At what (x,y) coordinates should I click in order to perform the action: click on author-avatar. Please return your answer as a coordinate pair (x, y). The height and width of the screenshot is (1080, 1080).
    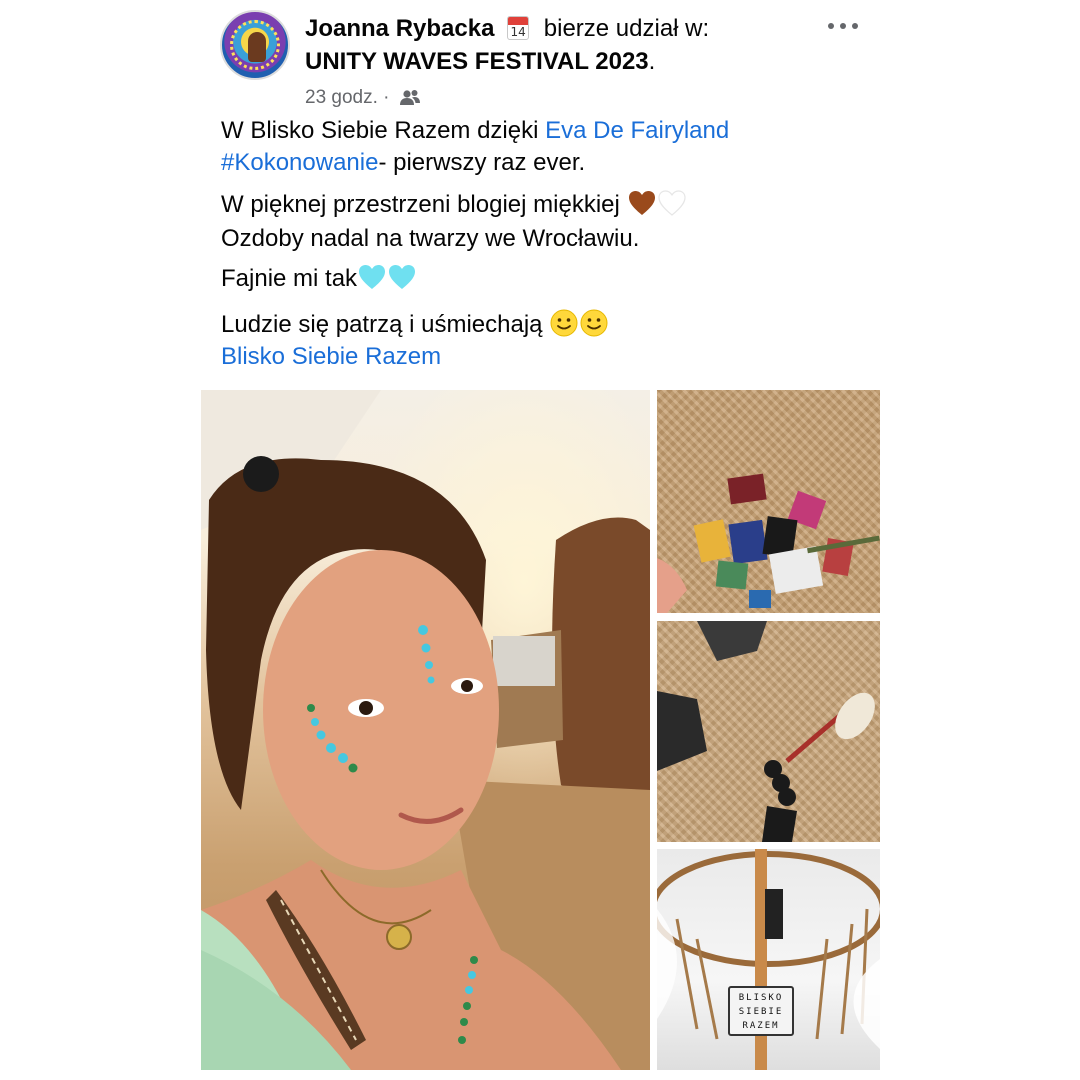
    Looking at the image, I should click on (255, 45).